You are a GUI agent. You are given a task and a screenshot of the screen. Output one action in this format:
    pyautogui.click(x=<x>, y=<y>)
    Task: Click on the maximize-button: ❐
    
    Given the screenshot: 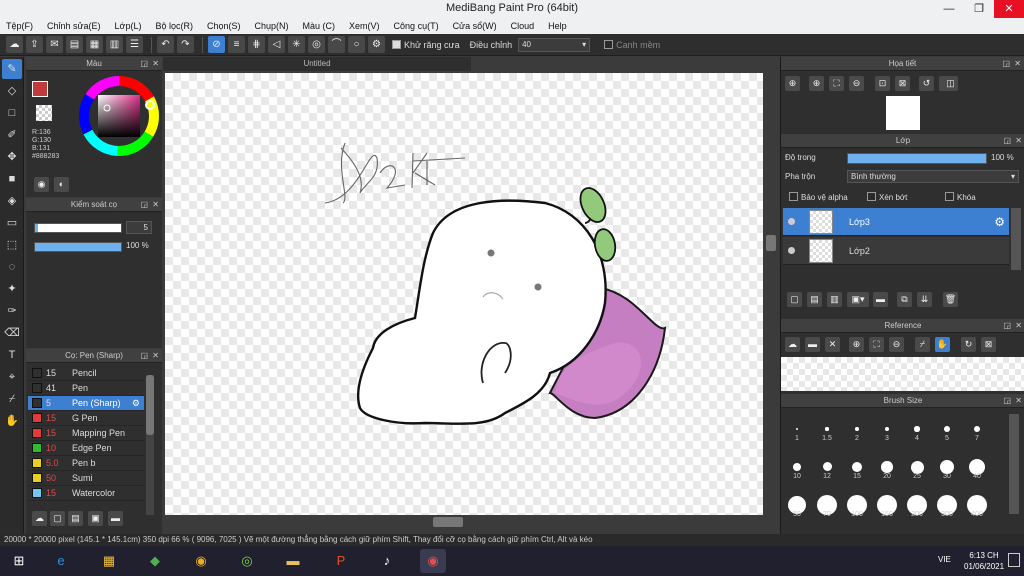 What is the action you would take?
    pyautogui.click(x=979, y=9)
    